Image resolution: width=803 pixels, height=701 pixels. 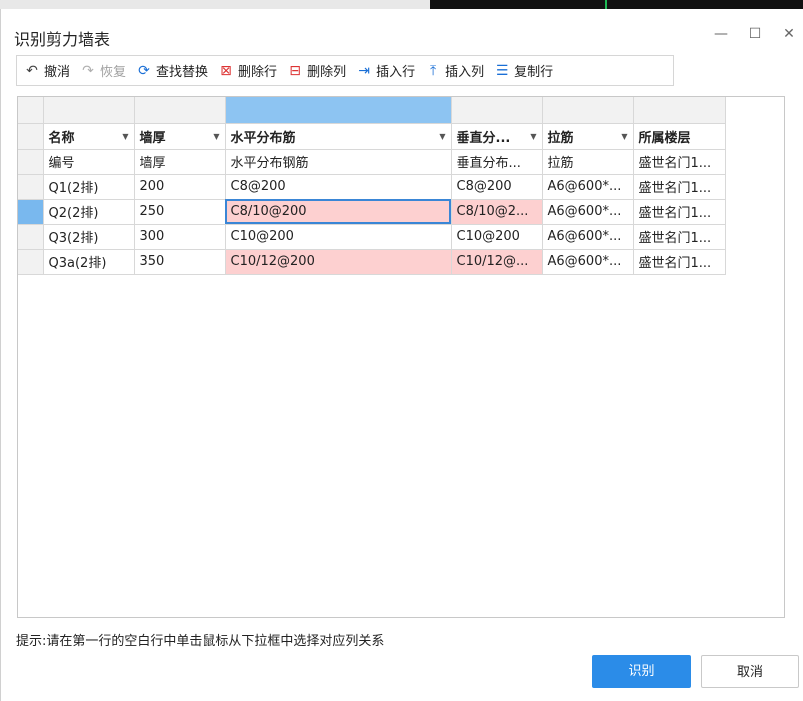 I want to click on table-cell: 350, so click(x=180, y=262).